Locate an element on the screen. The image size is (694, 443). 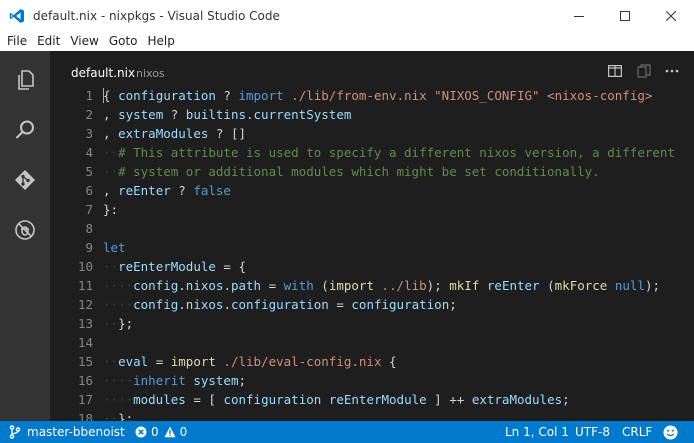
code-line: 9 let is located at coordinates (372, 247).